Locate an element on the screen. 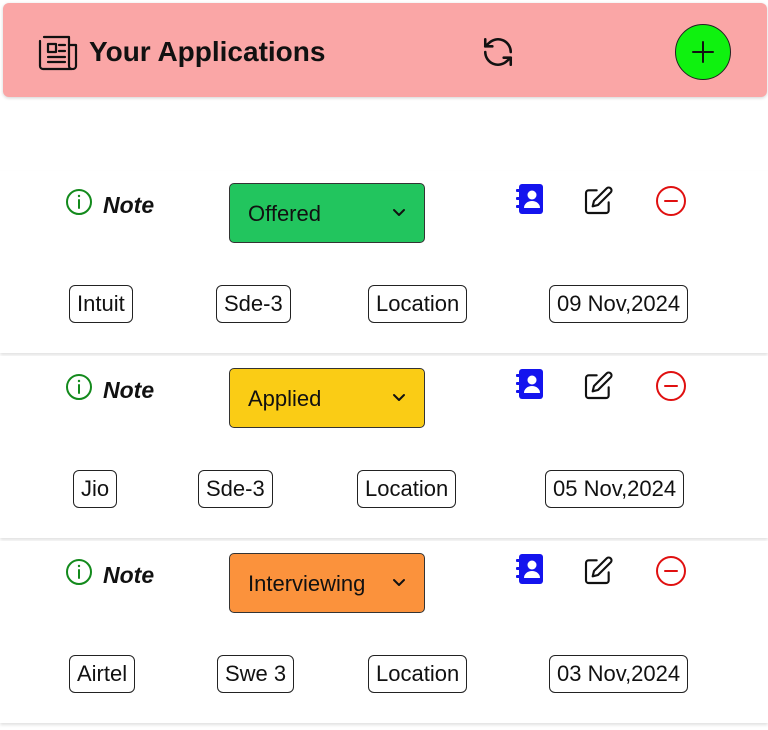  status-value: Applied is located at coordinates (285, 398).